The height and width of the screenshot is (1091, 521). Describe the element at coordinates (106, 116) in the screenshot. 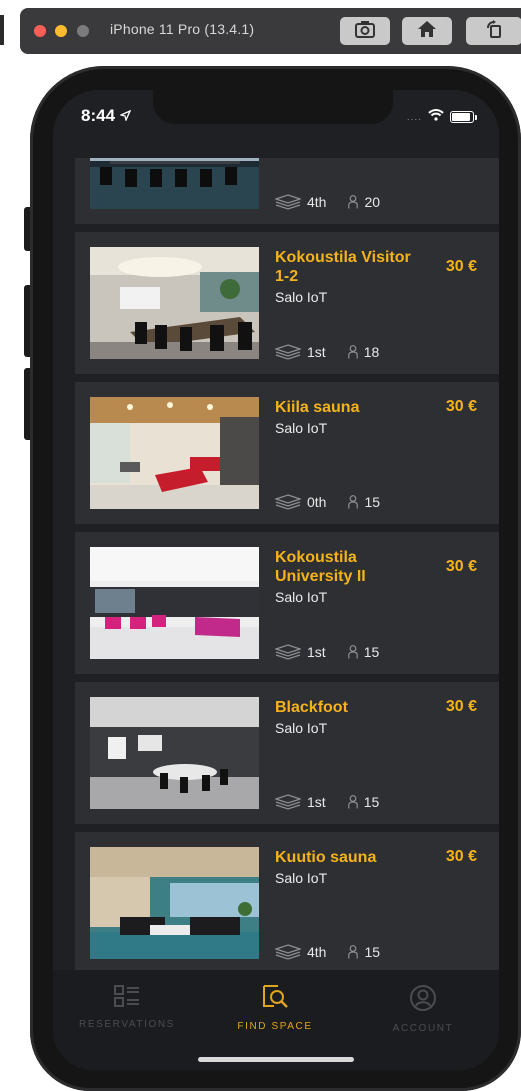

I see `status-time: 8:44` at that location.